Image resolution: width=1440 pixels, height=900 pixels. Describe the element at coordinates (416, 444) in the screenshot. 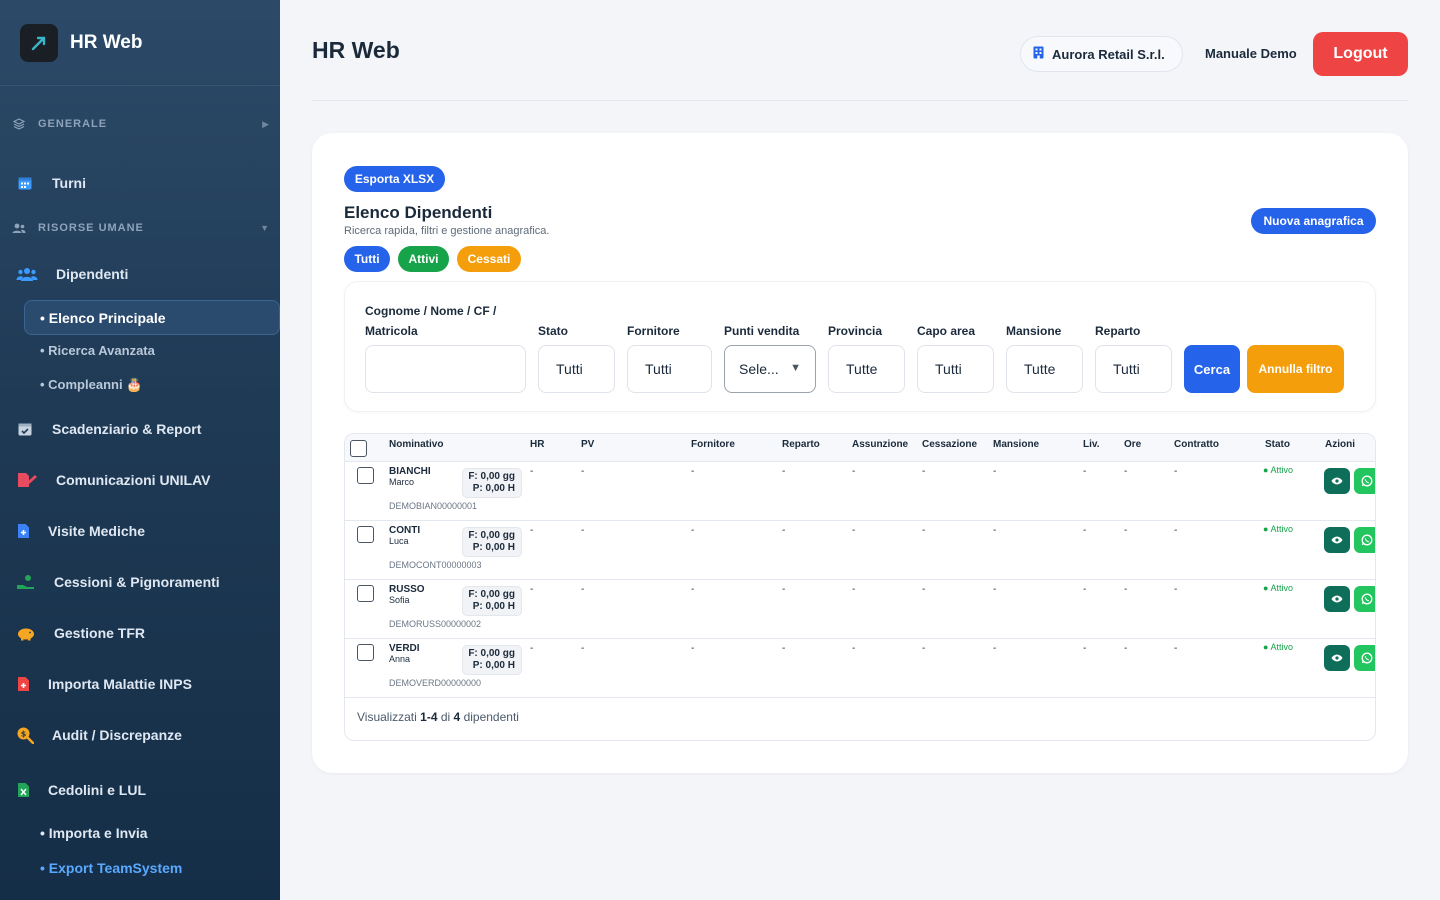

I see `col-nominativo: Nominativo` at that location.